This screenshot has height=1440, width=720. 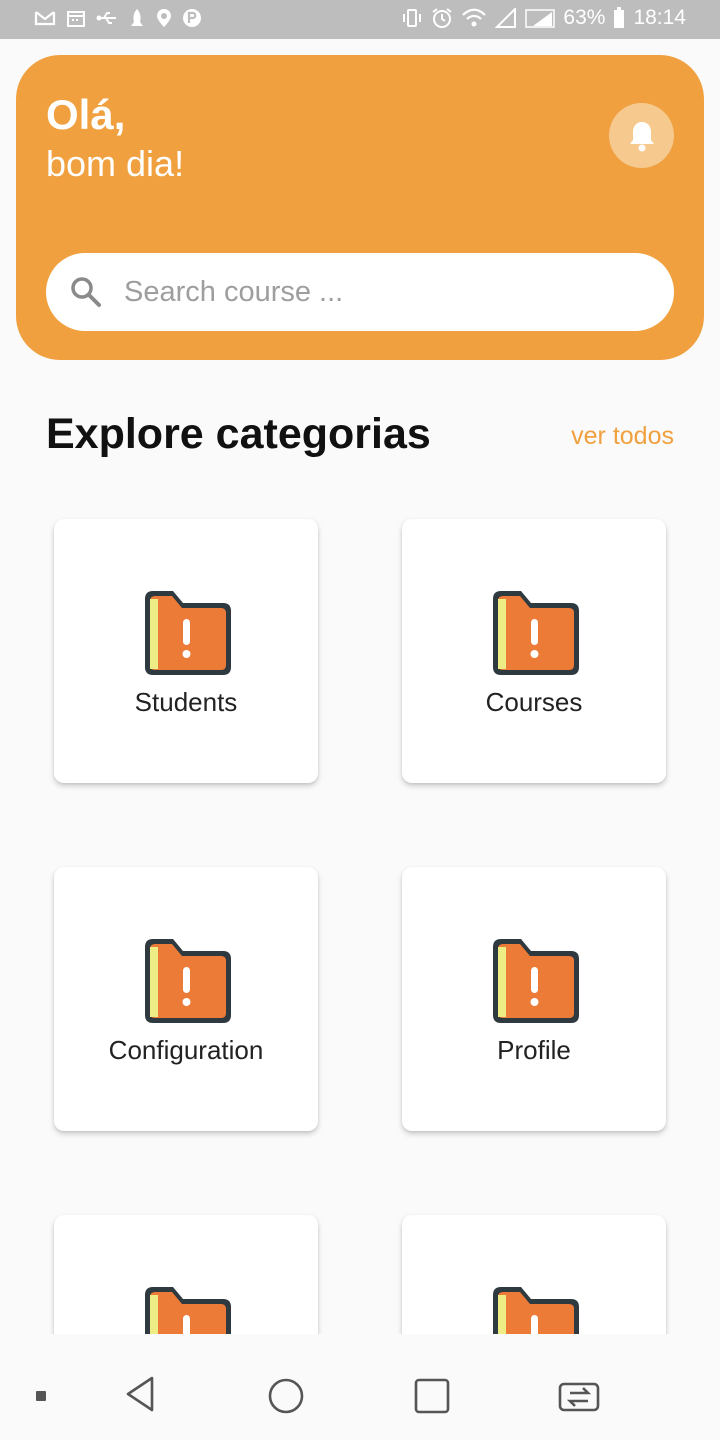 I want to click on search-input, so click(x=384, y=292).